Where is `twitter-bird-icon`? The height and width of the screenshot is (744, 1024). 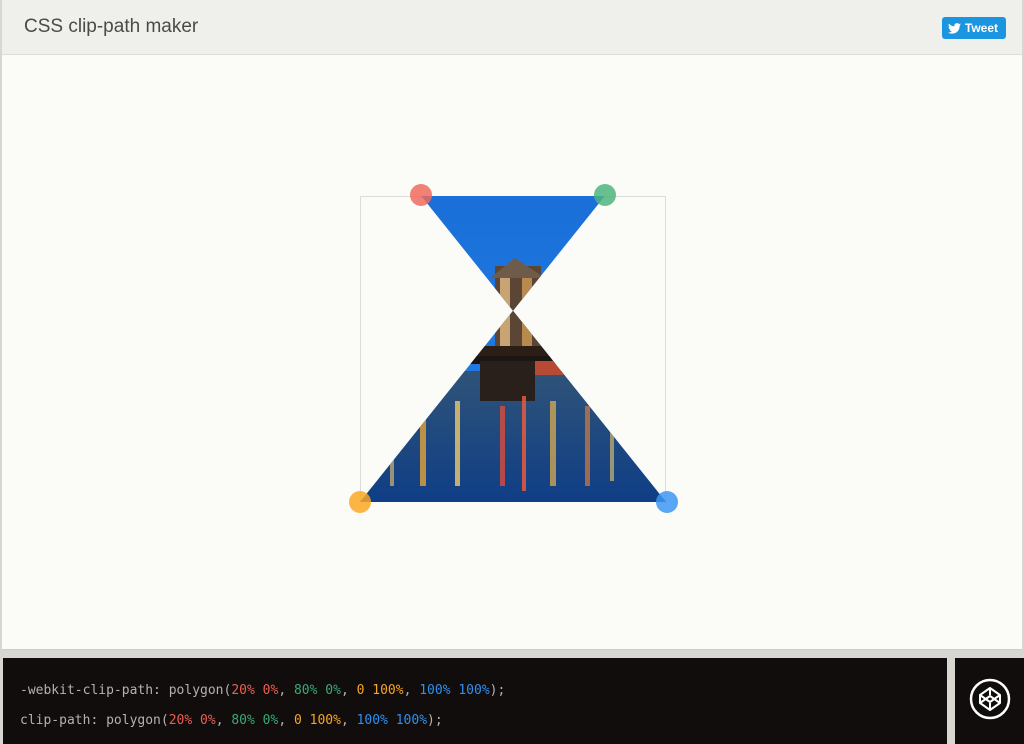
twitter-bird-icon is located at coordinates (954, 28).